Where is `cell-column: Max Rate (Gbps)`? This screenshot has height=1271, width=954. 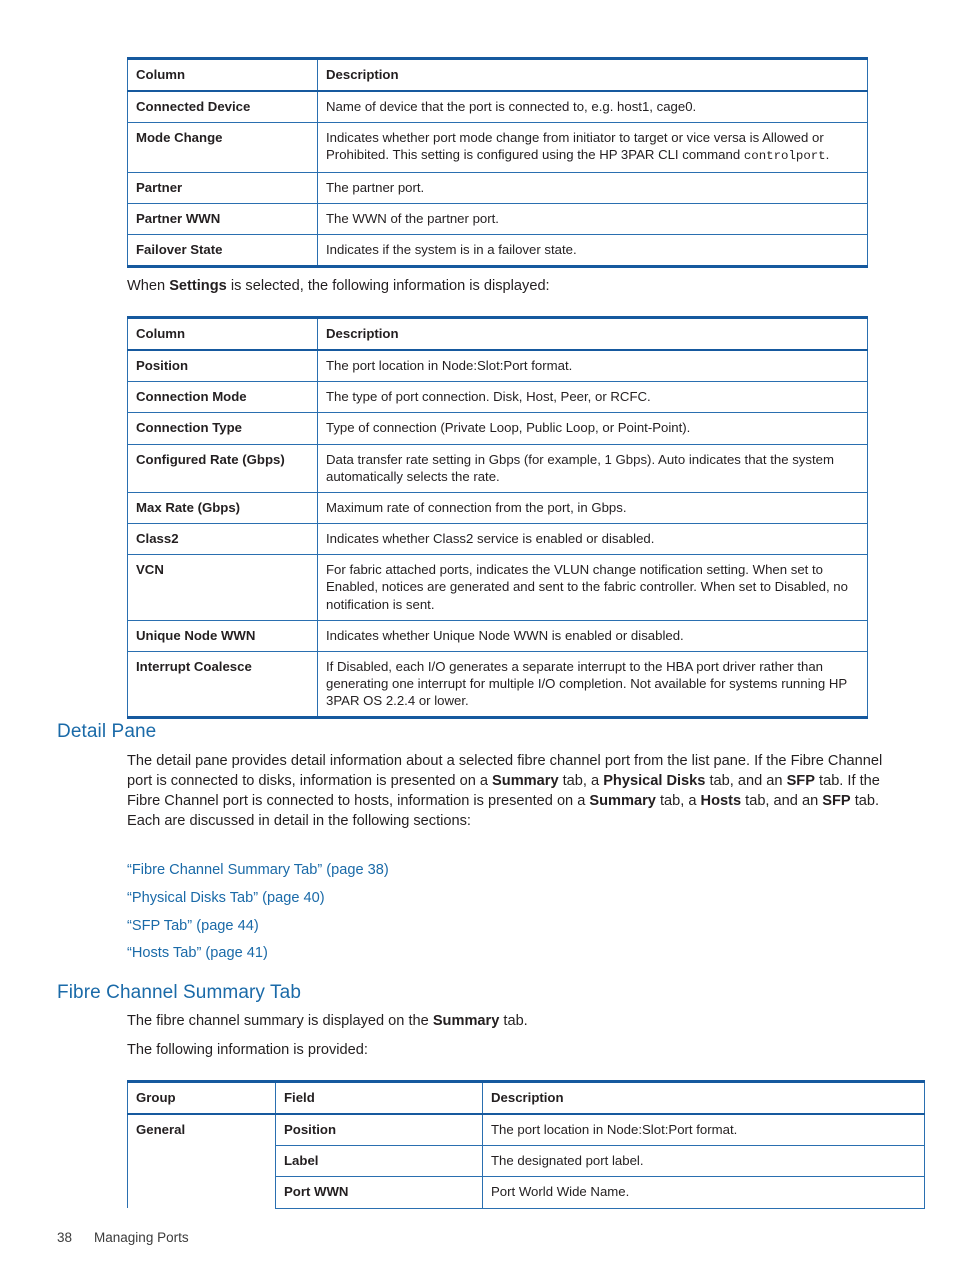
cell-column: Max Rate (Gbps) is located at coordinates (222, 508).